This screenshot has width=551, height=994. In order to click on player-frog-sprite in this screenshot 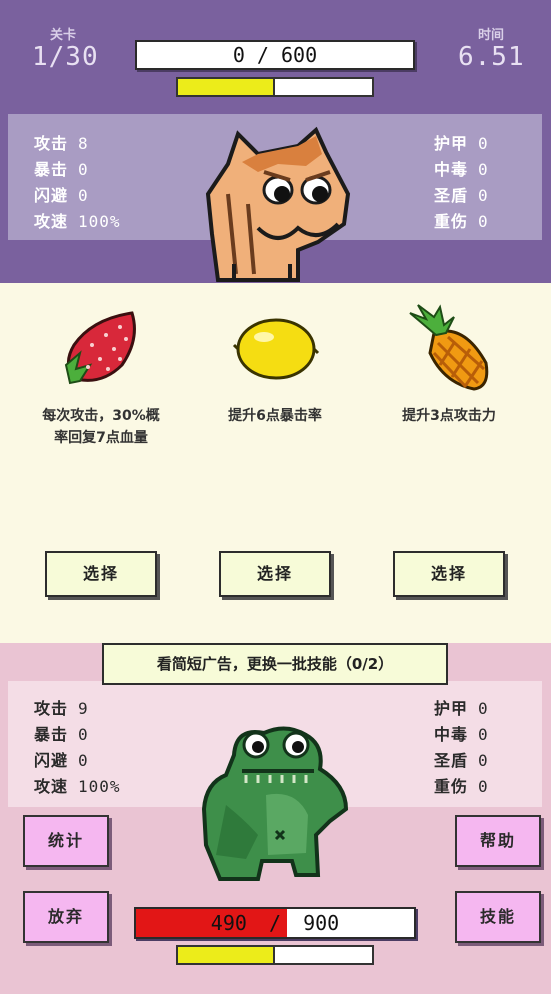, I will do `click(275, 803)`.